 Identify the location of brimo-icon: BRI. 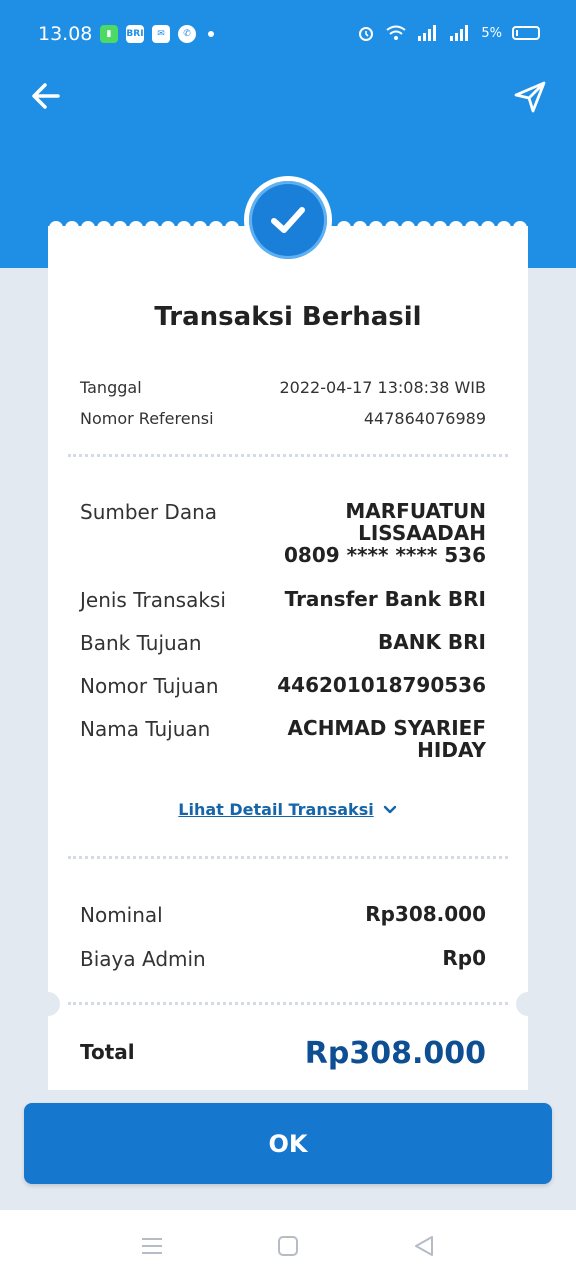
(135, 34).